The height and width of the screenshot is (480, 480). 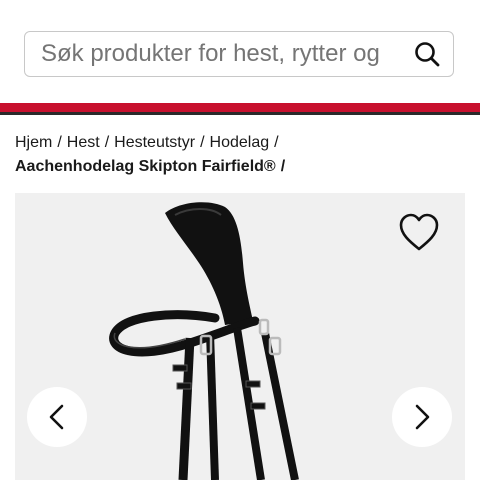 What do you see at coordinates (240, 107) in the screenshot?
I see `header-accent-band` at bounding box center [240, 107].